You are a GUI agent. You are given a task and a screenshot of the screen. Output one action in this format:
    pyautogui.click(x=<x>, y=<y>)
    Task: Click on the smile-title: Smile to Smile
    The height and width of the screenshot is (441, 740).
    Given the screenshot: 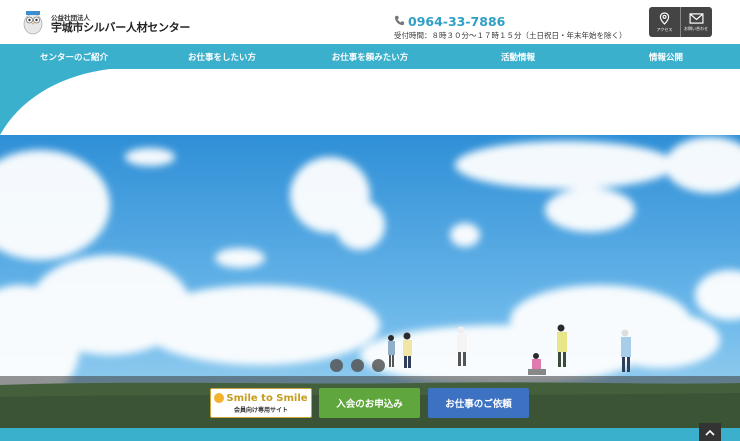 What is the action you would take?
    pyautogui.click(x=261, y=398)
    